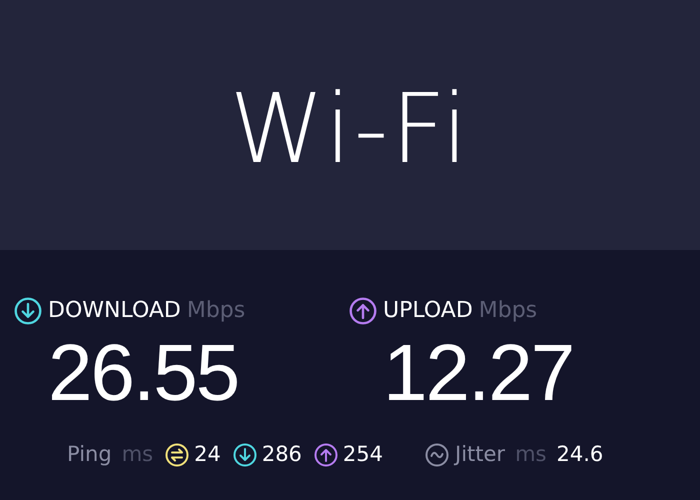 This screenshot has width=700, height=500. What do you see at coordinates (114, 311) in the screenshot?
I see `metric-label: DOWNLOAD` at bounding box center [114, 311].